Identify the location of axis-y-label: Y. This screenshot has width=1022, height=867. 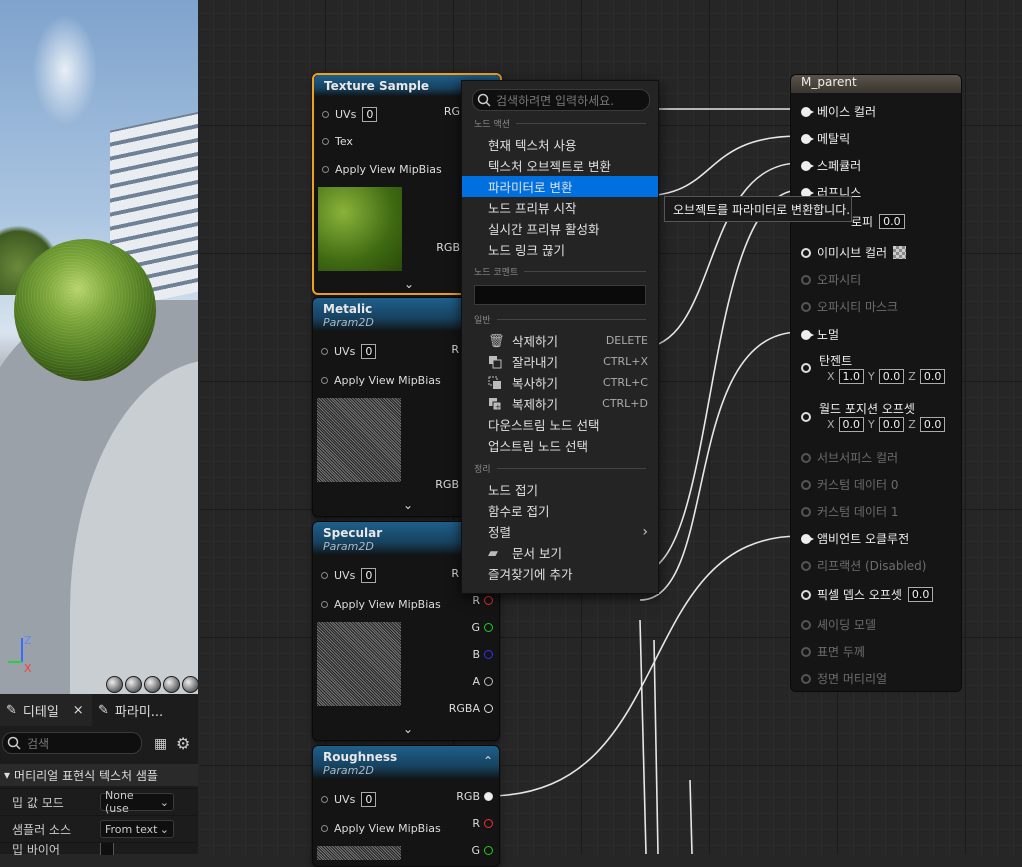
(871, 376).